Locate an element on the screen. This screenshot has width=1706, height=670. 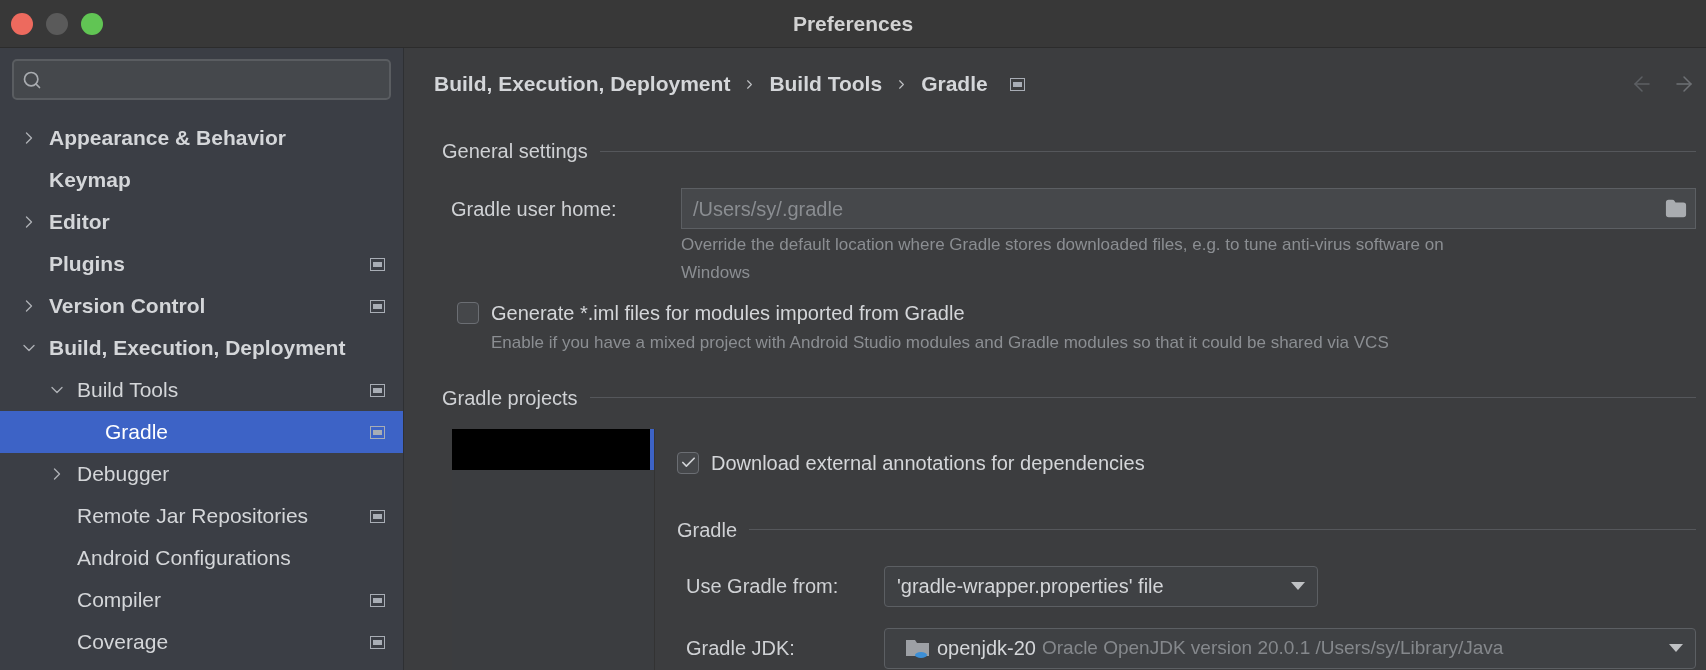
zoom-window-button is located at coordinates (92, 23).